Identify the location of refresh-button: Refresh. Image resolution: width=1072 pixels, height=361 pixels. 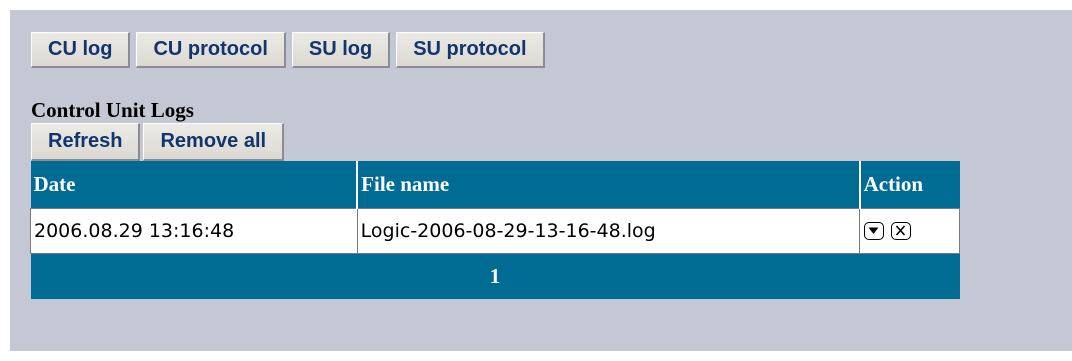
(86, 142).